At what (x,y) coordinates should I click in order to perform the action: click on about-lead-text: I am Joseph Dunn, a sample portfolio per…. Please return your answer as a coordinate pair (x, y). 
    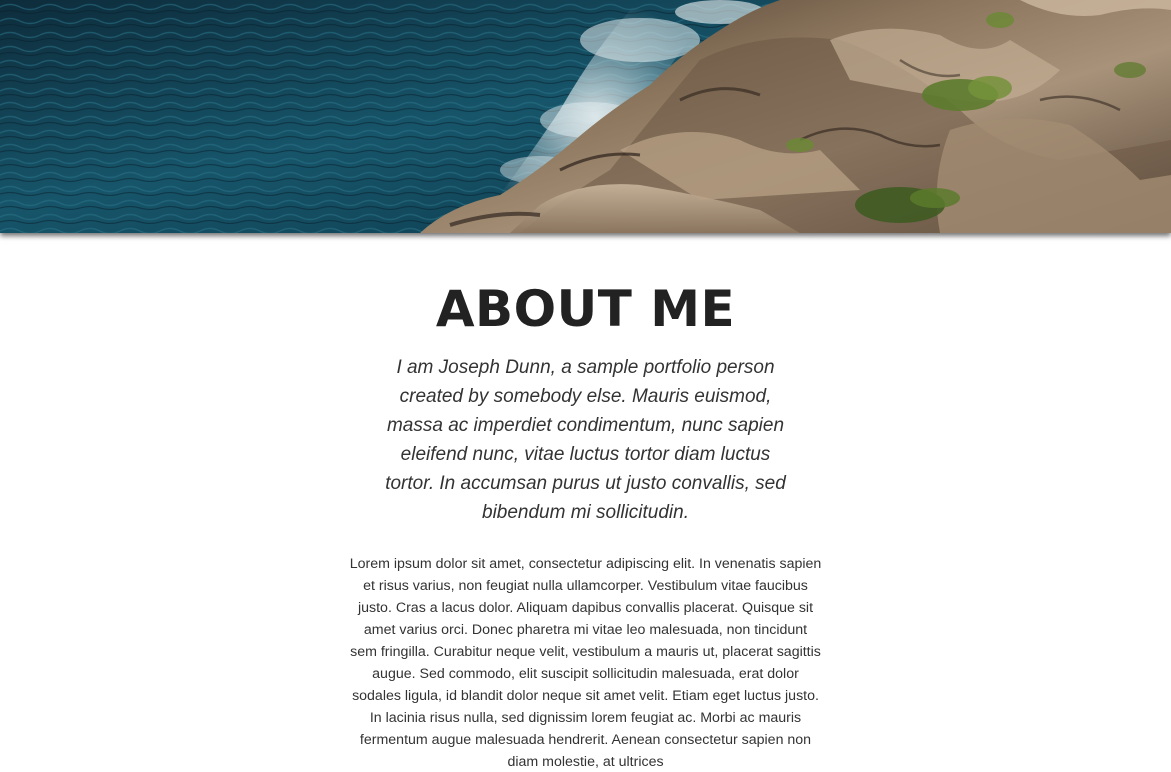
    Looking at the image, I should click on (585, 440).